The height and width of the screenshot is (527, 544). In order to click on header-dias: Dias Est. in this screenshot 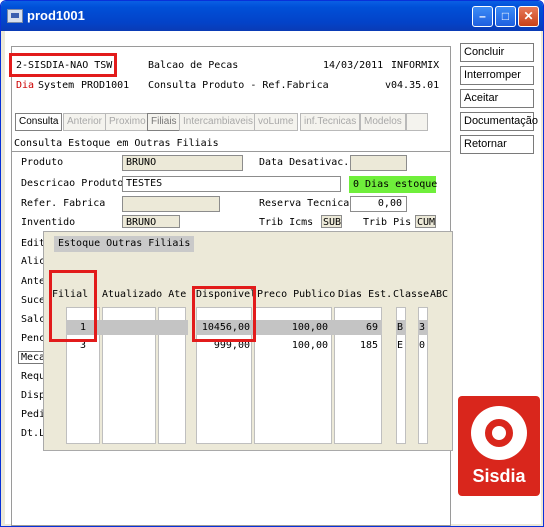, I will do `click(365, 294)`.